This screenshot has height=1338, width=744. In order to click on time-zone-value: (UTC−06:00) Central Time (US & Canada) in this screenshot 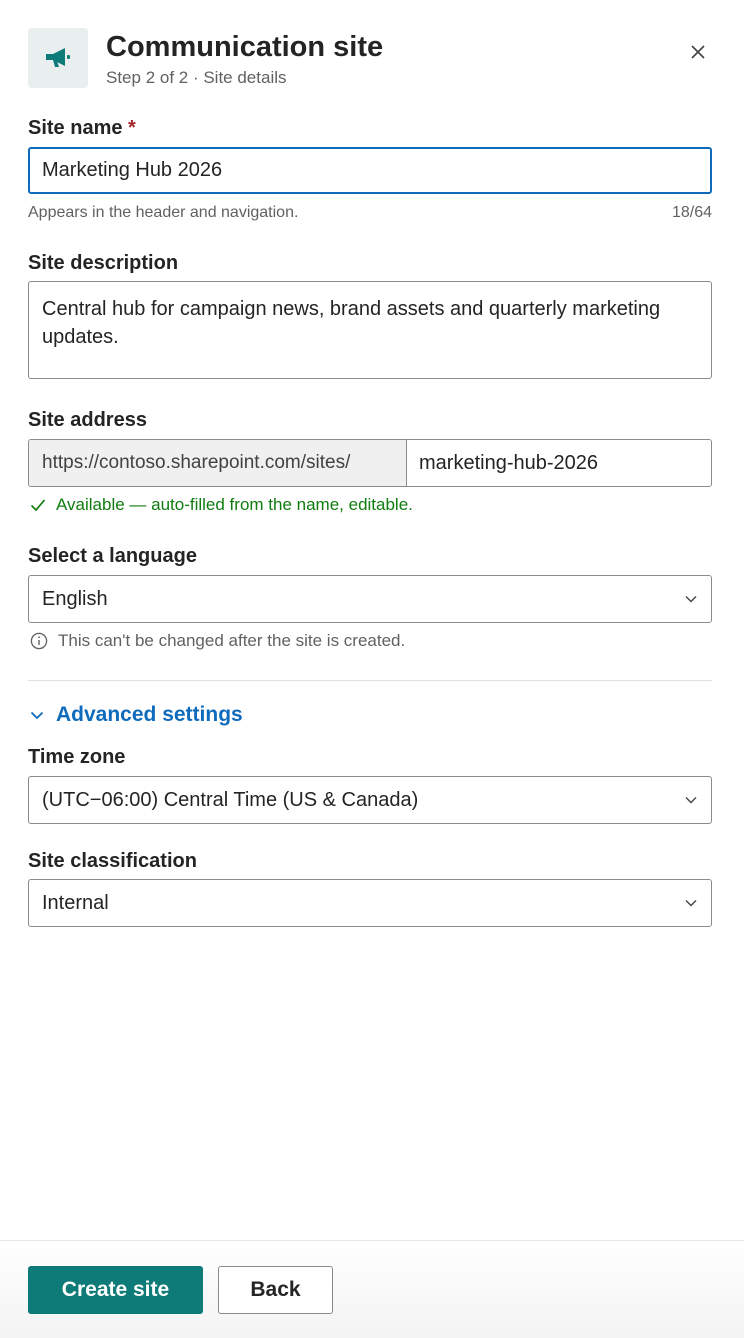, I will do `click(230, 799)`.